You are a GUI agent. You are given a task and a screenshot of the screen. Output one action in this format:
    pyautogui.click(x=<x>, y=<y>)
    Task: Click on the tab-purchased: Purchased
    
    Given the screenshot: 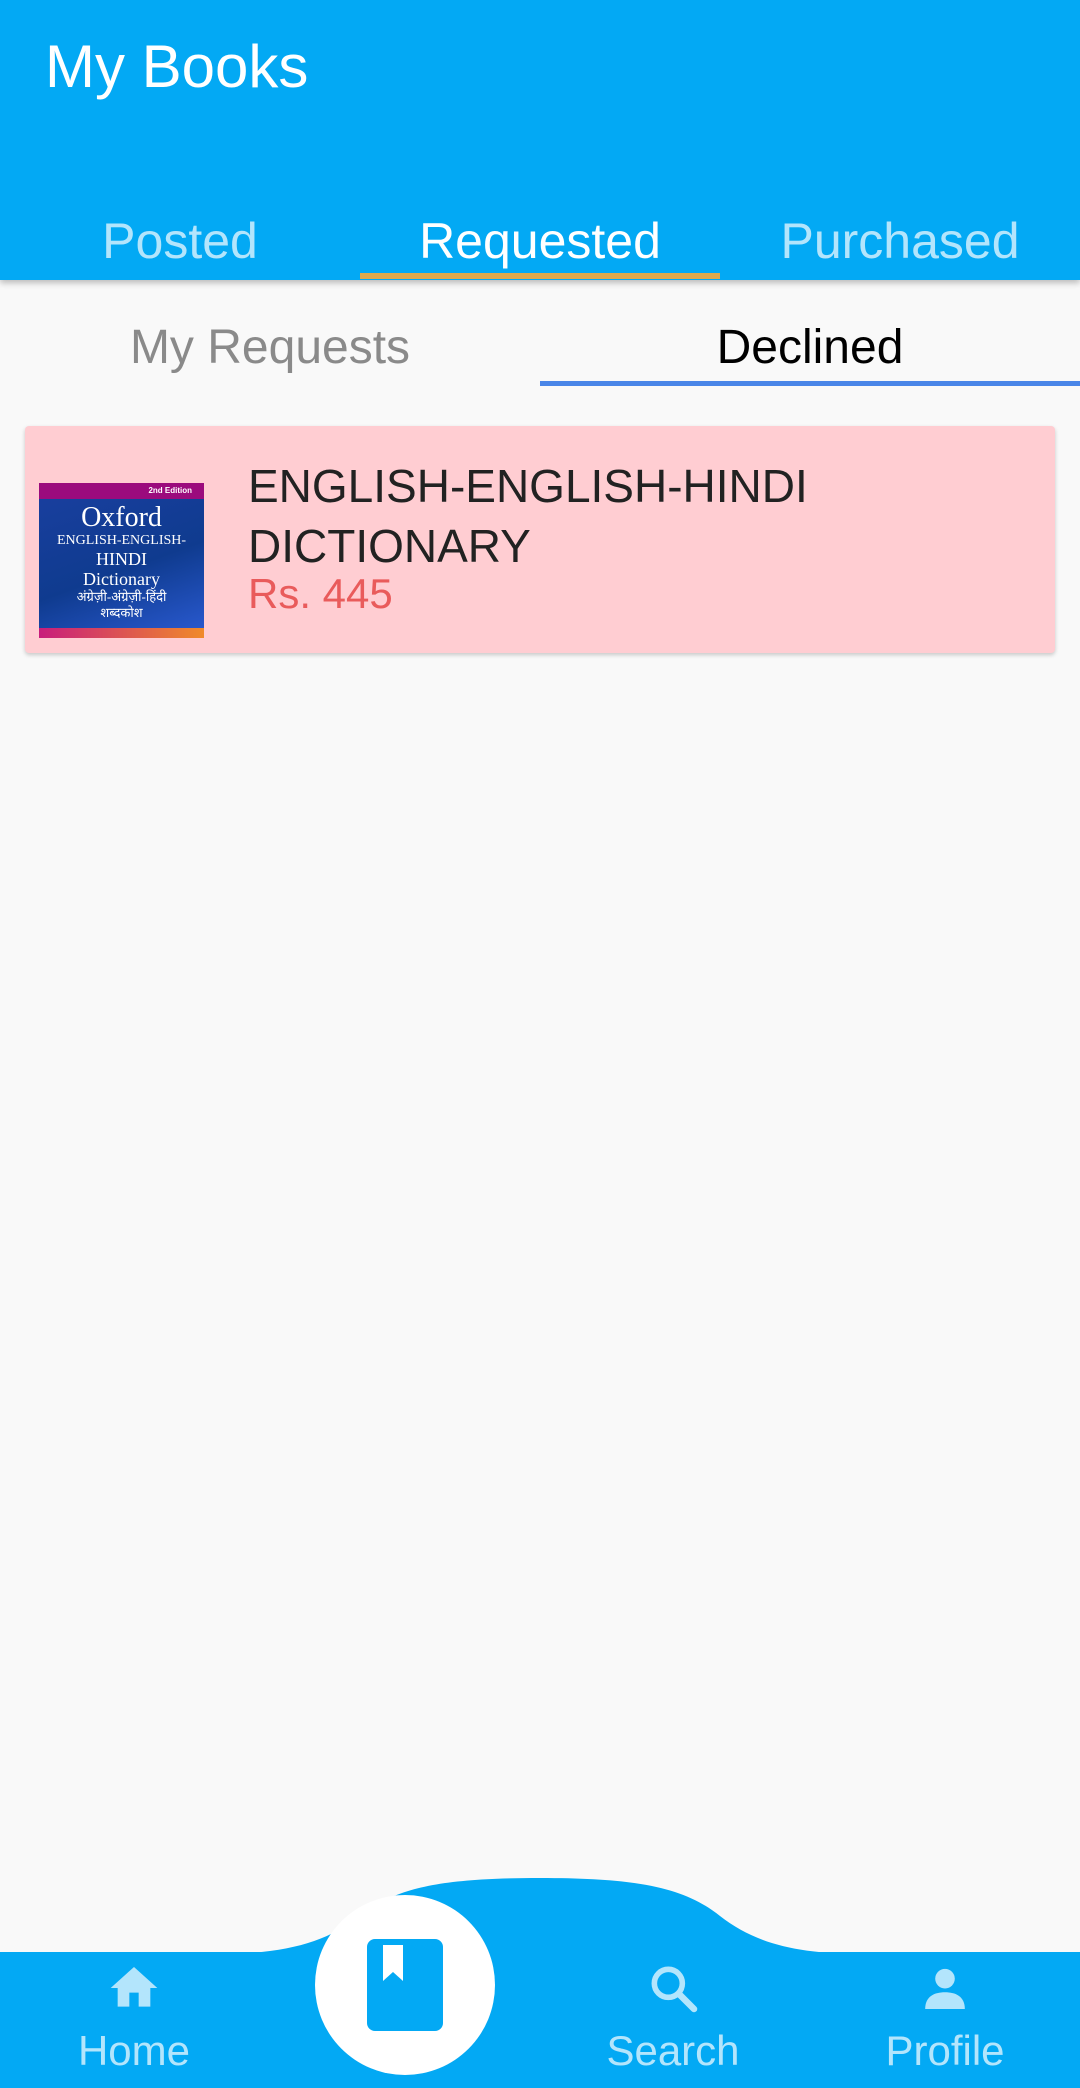 What is the action you would take?
    pyautogui.click(x=900, y=240)
    